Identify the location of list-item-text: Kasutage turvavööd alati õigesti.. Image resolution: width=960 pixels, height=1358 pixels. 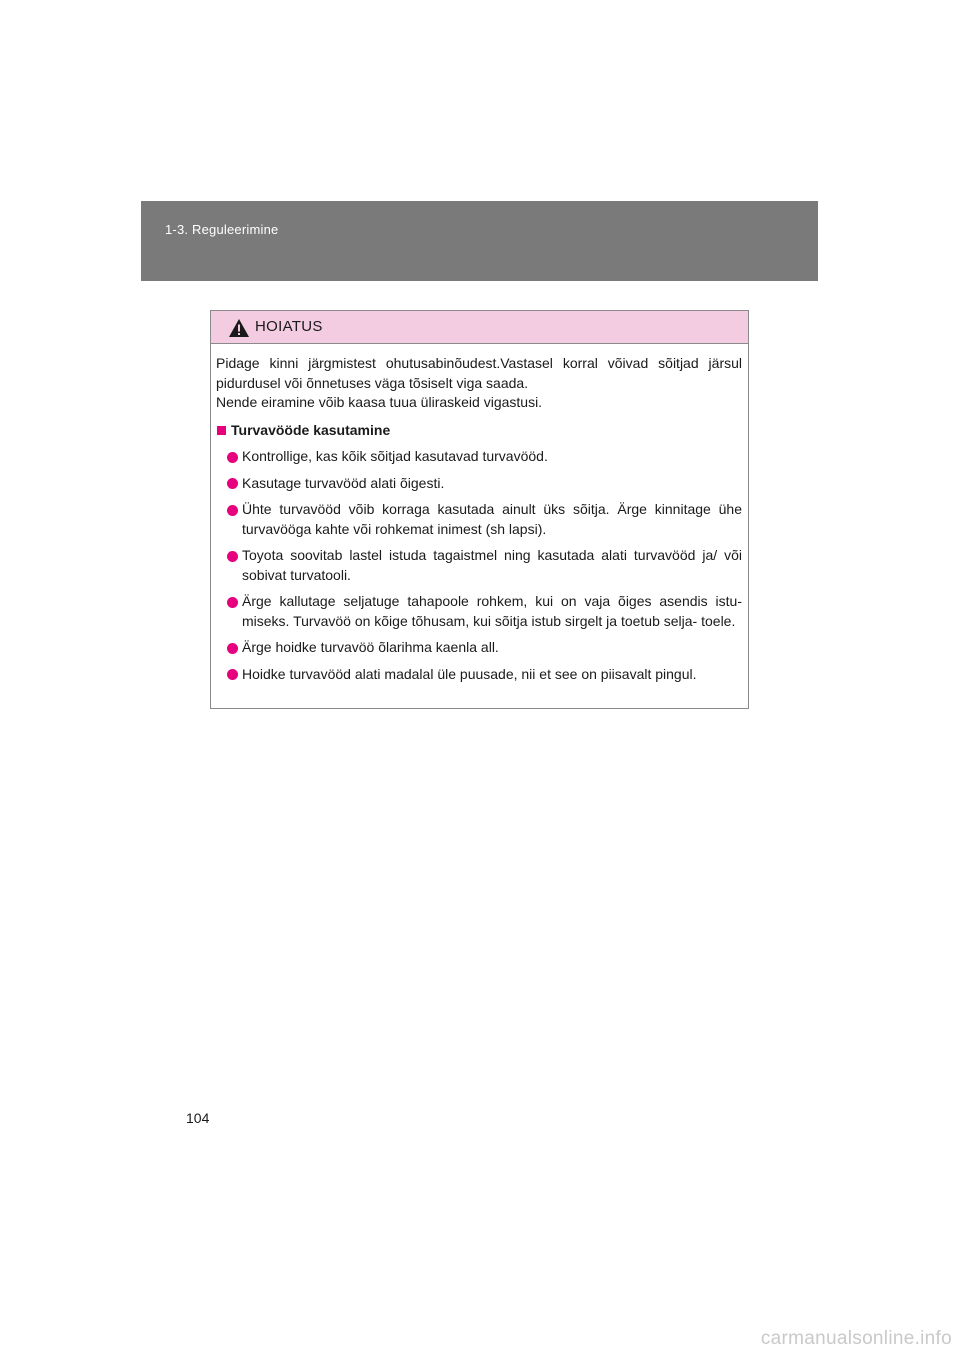
(343, 482).